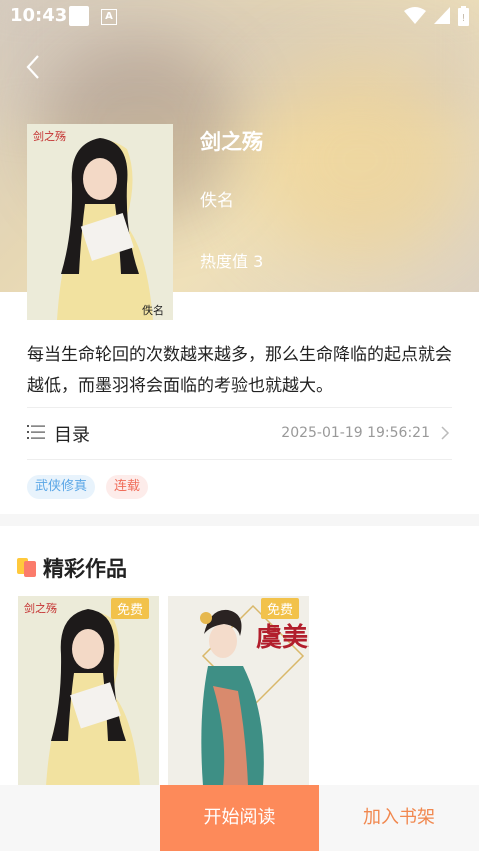 This screenshot has height=851, width=479. Describe the element at coordinates (109, 17) in the screenshot. I see `notification-a-icon: A` at that location.